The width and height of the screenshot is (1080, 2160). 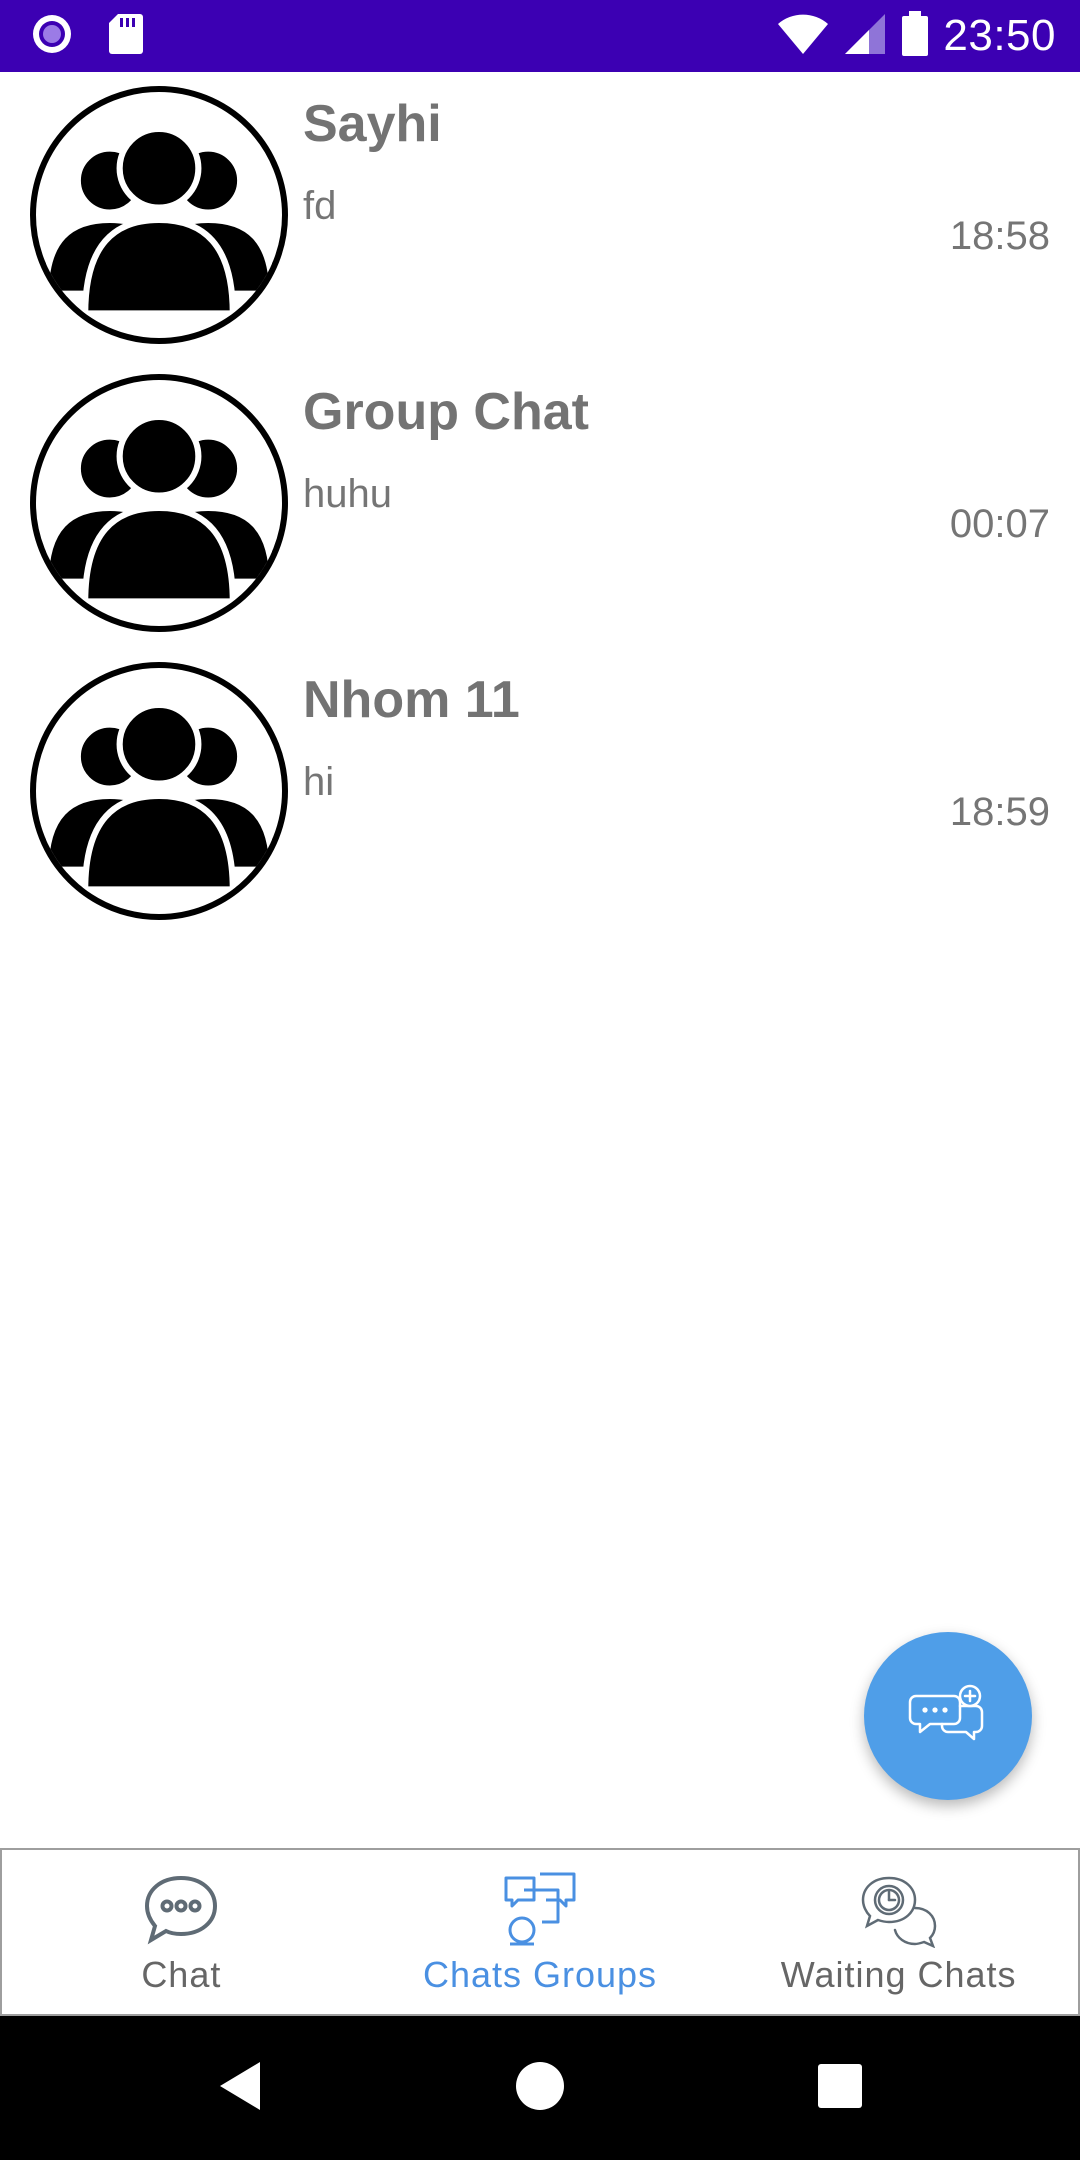 I want to click on chat-name: Group Chat, so click(x=446, y=412).